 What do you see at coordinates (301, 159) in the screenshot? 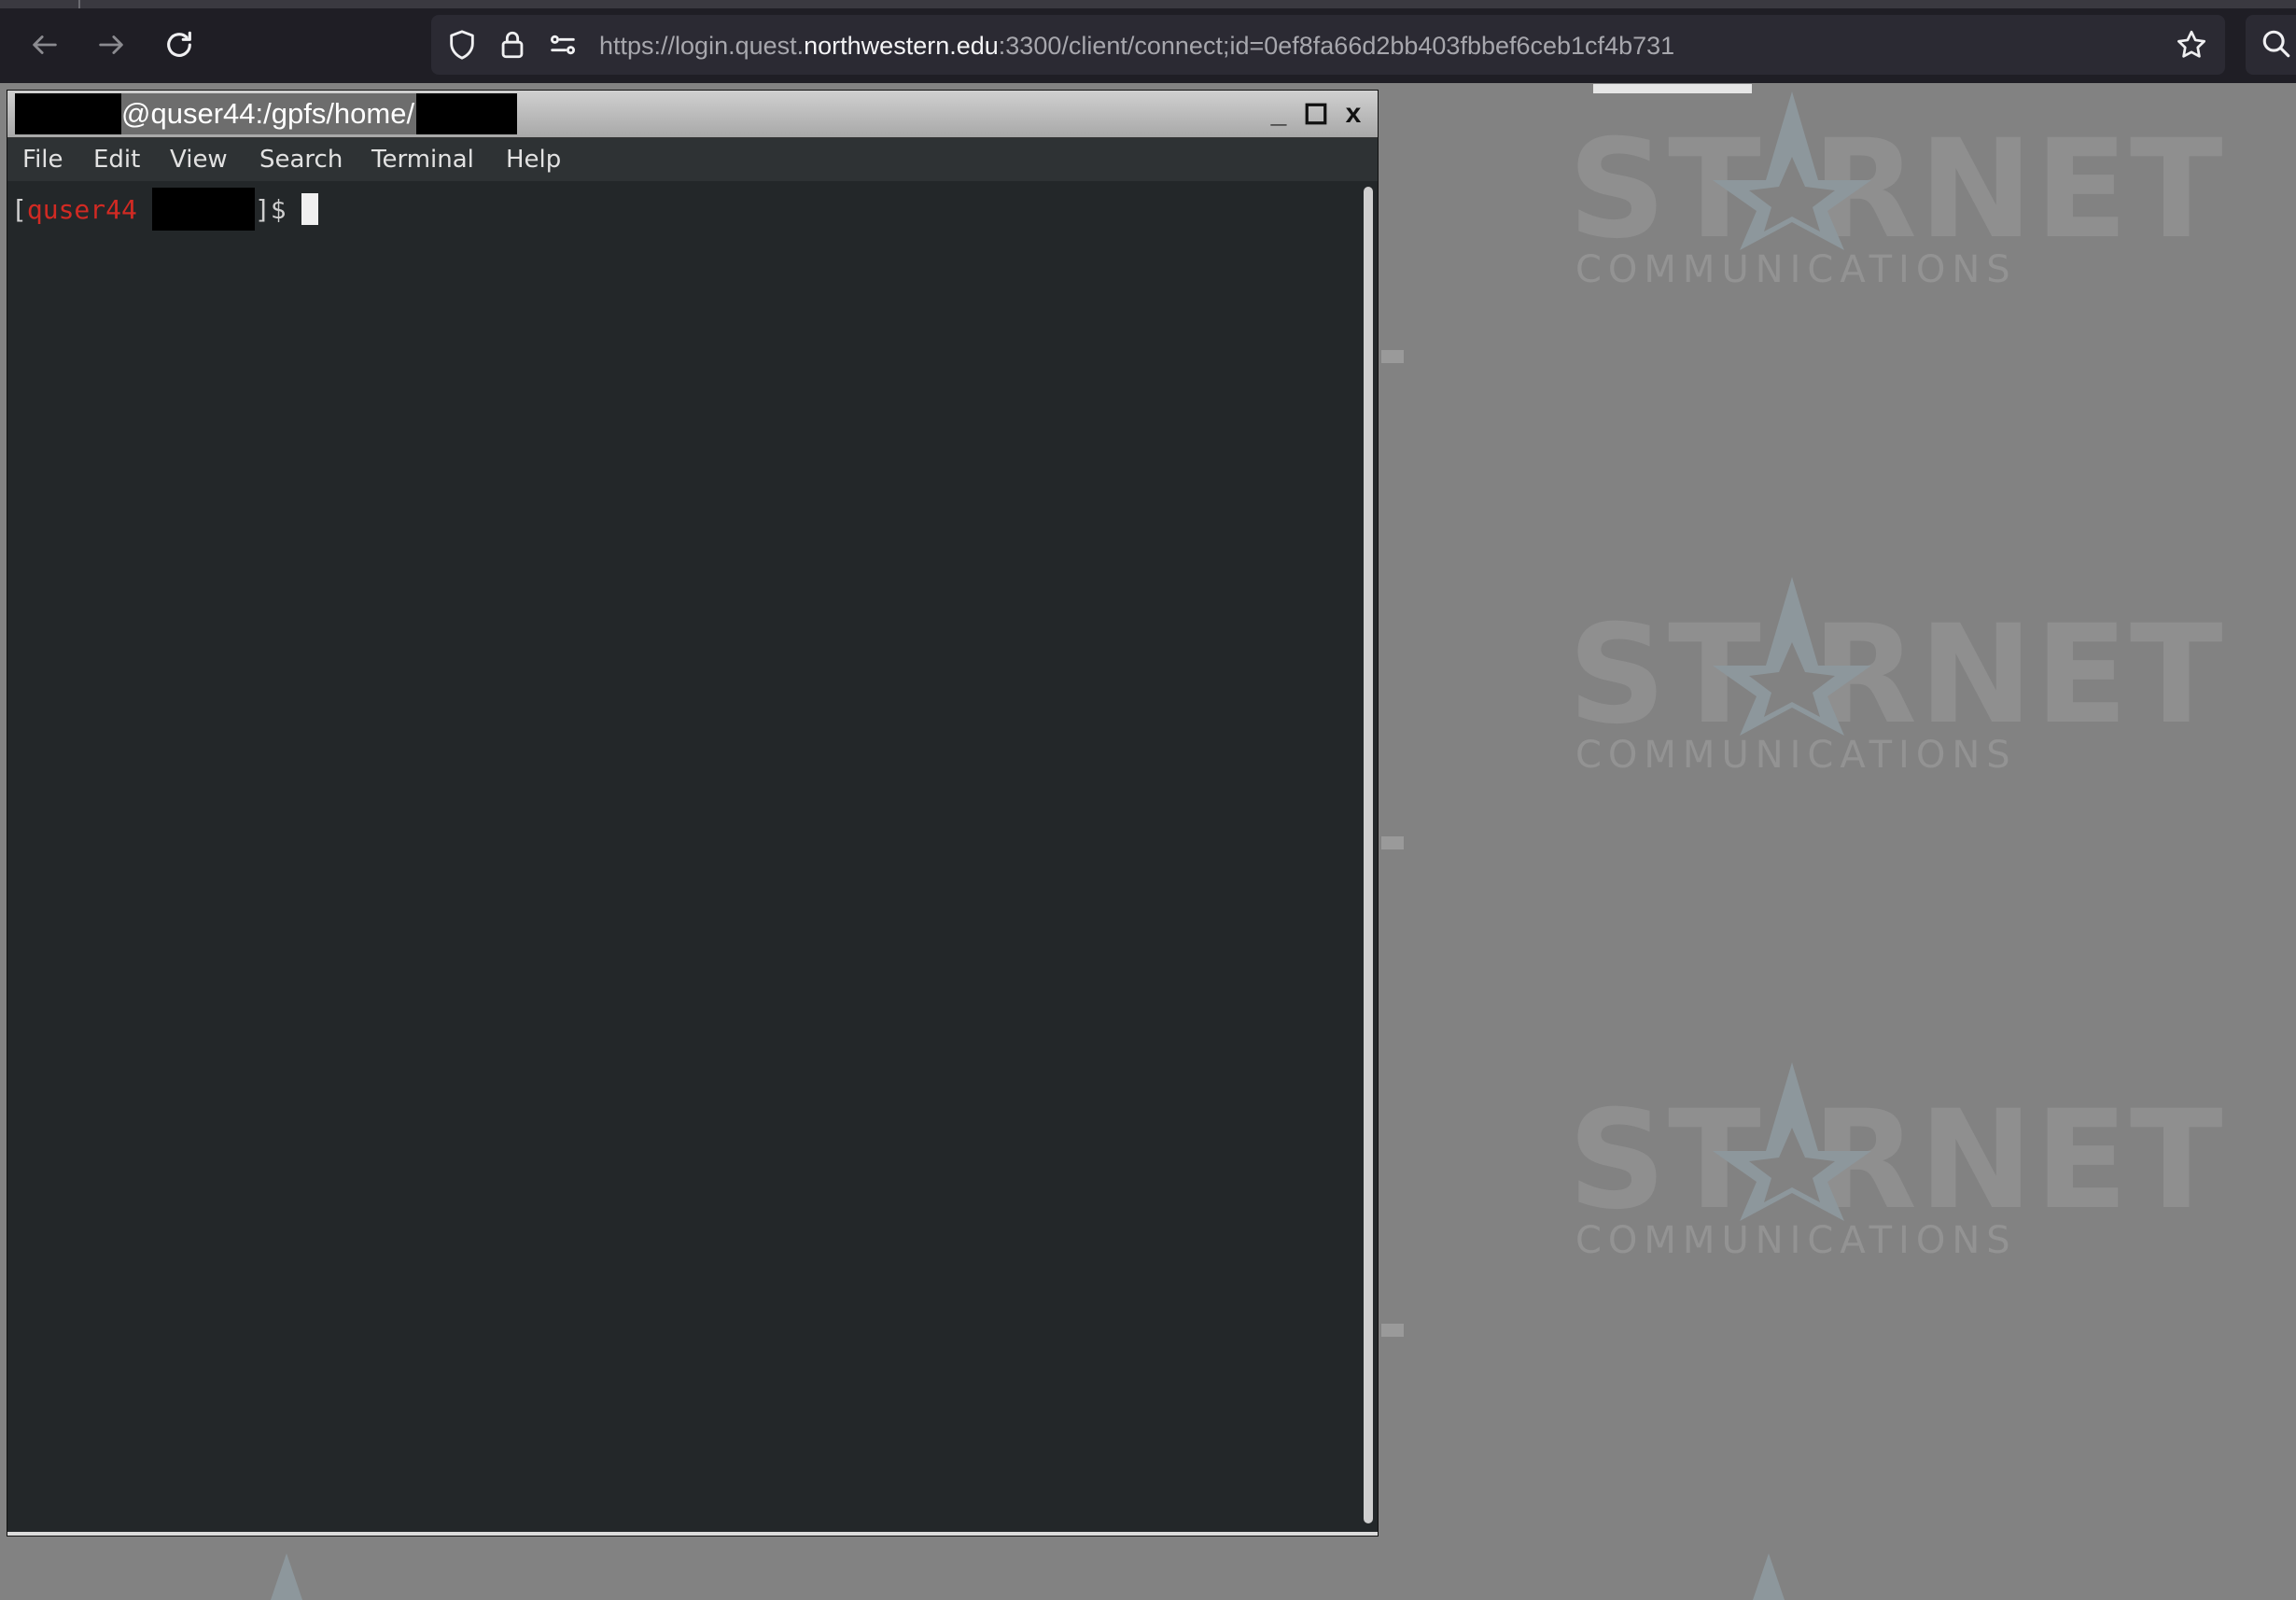
I see `menu-search: Search` at bounding box center [301, 159].